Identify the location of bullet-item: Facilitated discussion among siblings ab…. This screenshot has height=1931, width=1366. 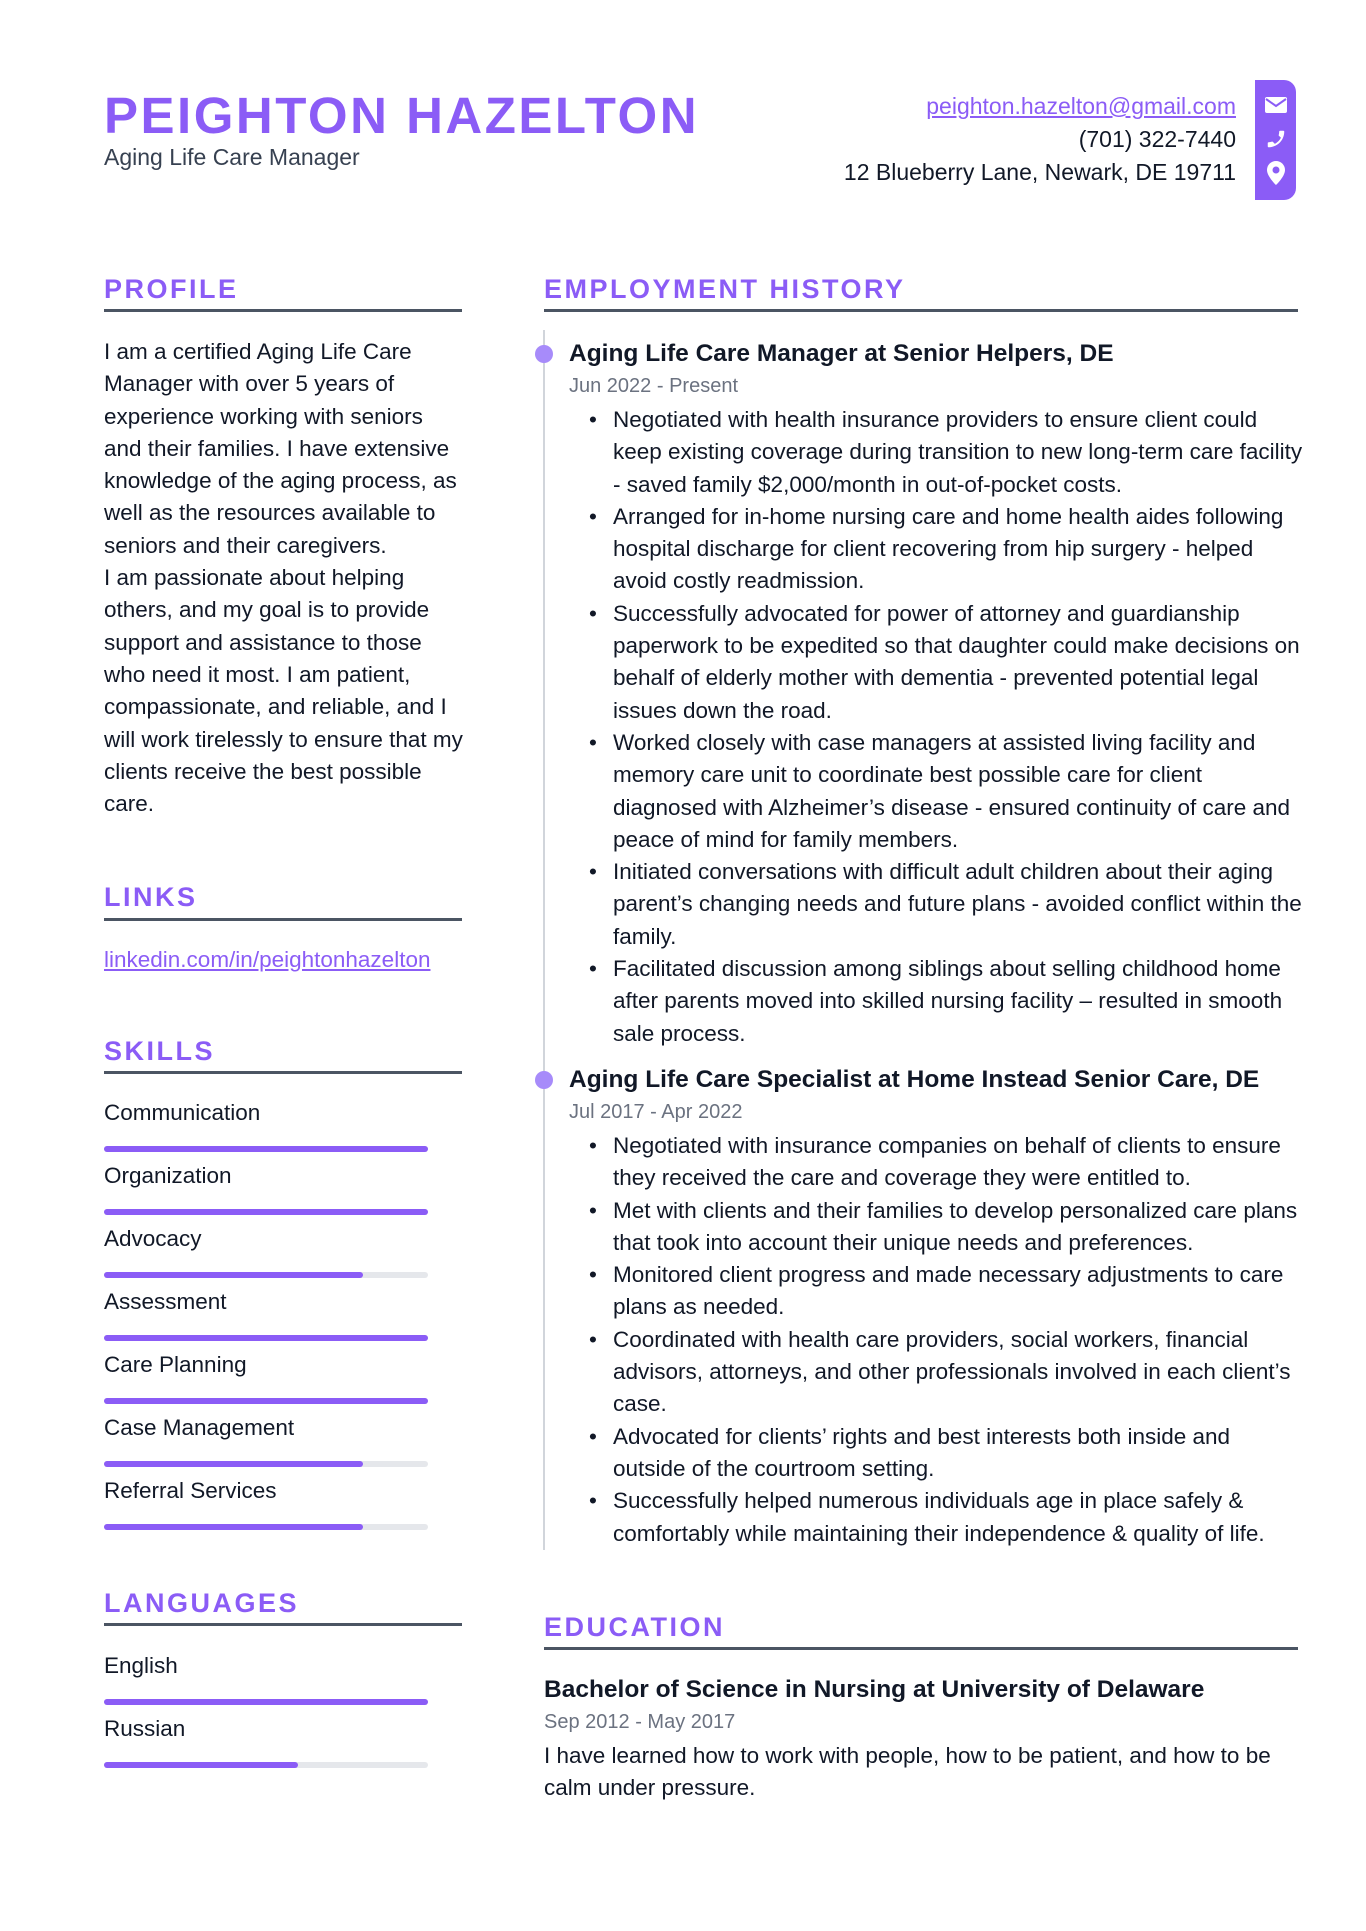
(946, 1001).